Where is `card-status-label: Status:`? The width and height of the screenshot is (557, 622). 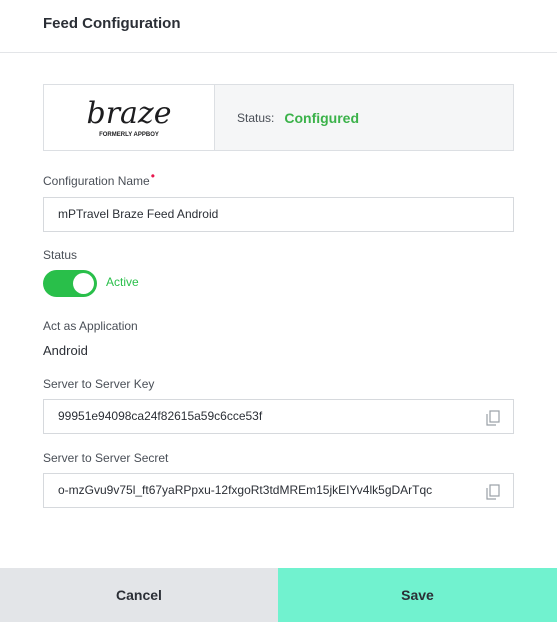
card-status-label: Status: is located at coordinates (256, 117).